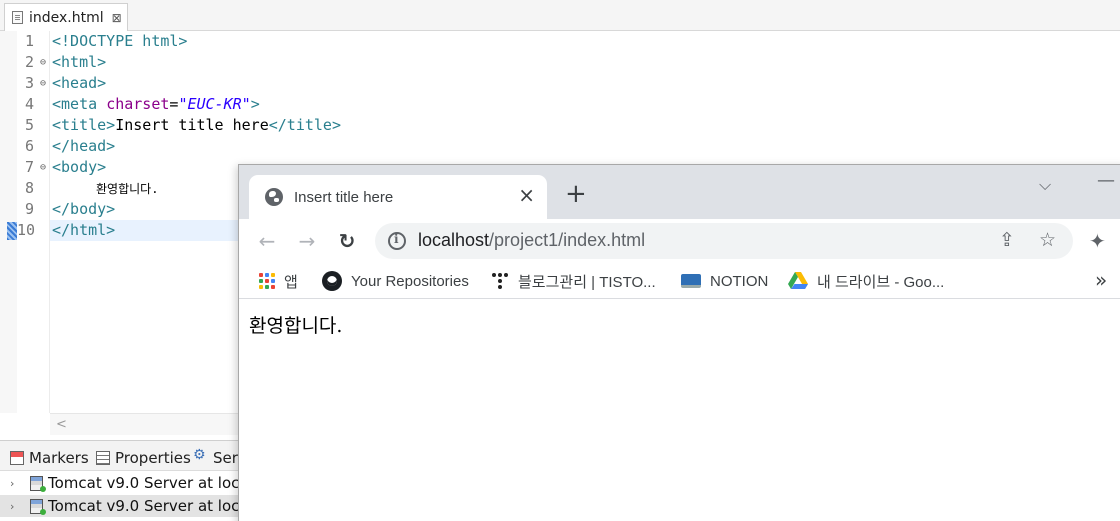 The height and width of the screenshot is (521, 1120). I want to click on code-token: <meta, so click(79, 104).